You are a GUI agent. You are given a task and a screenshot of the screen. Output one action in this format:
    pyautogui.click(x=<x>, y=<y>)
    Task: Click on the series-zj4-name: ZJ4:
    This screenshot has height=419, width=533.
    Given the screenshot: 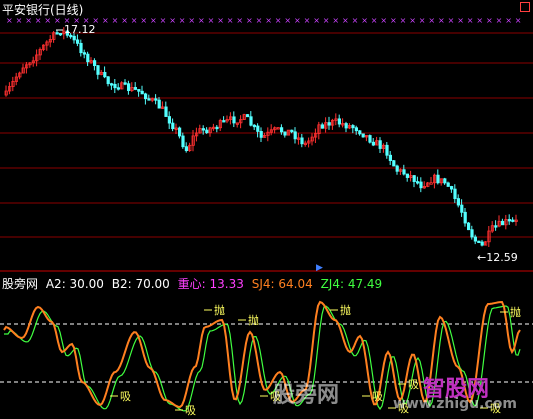 What is the action you would take?
    pyautogui.click(x=332, y=284)
    